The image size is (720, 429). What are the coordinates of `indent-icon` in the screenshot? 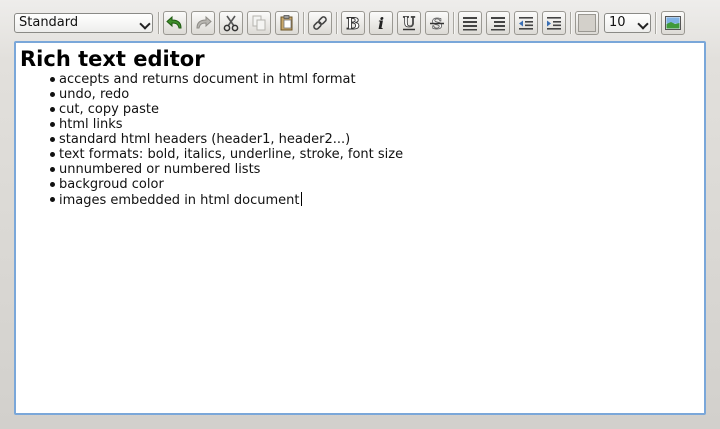 It's located at (554, 23).